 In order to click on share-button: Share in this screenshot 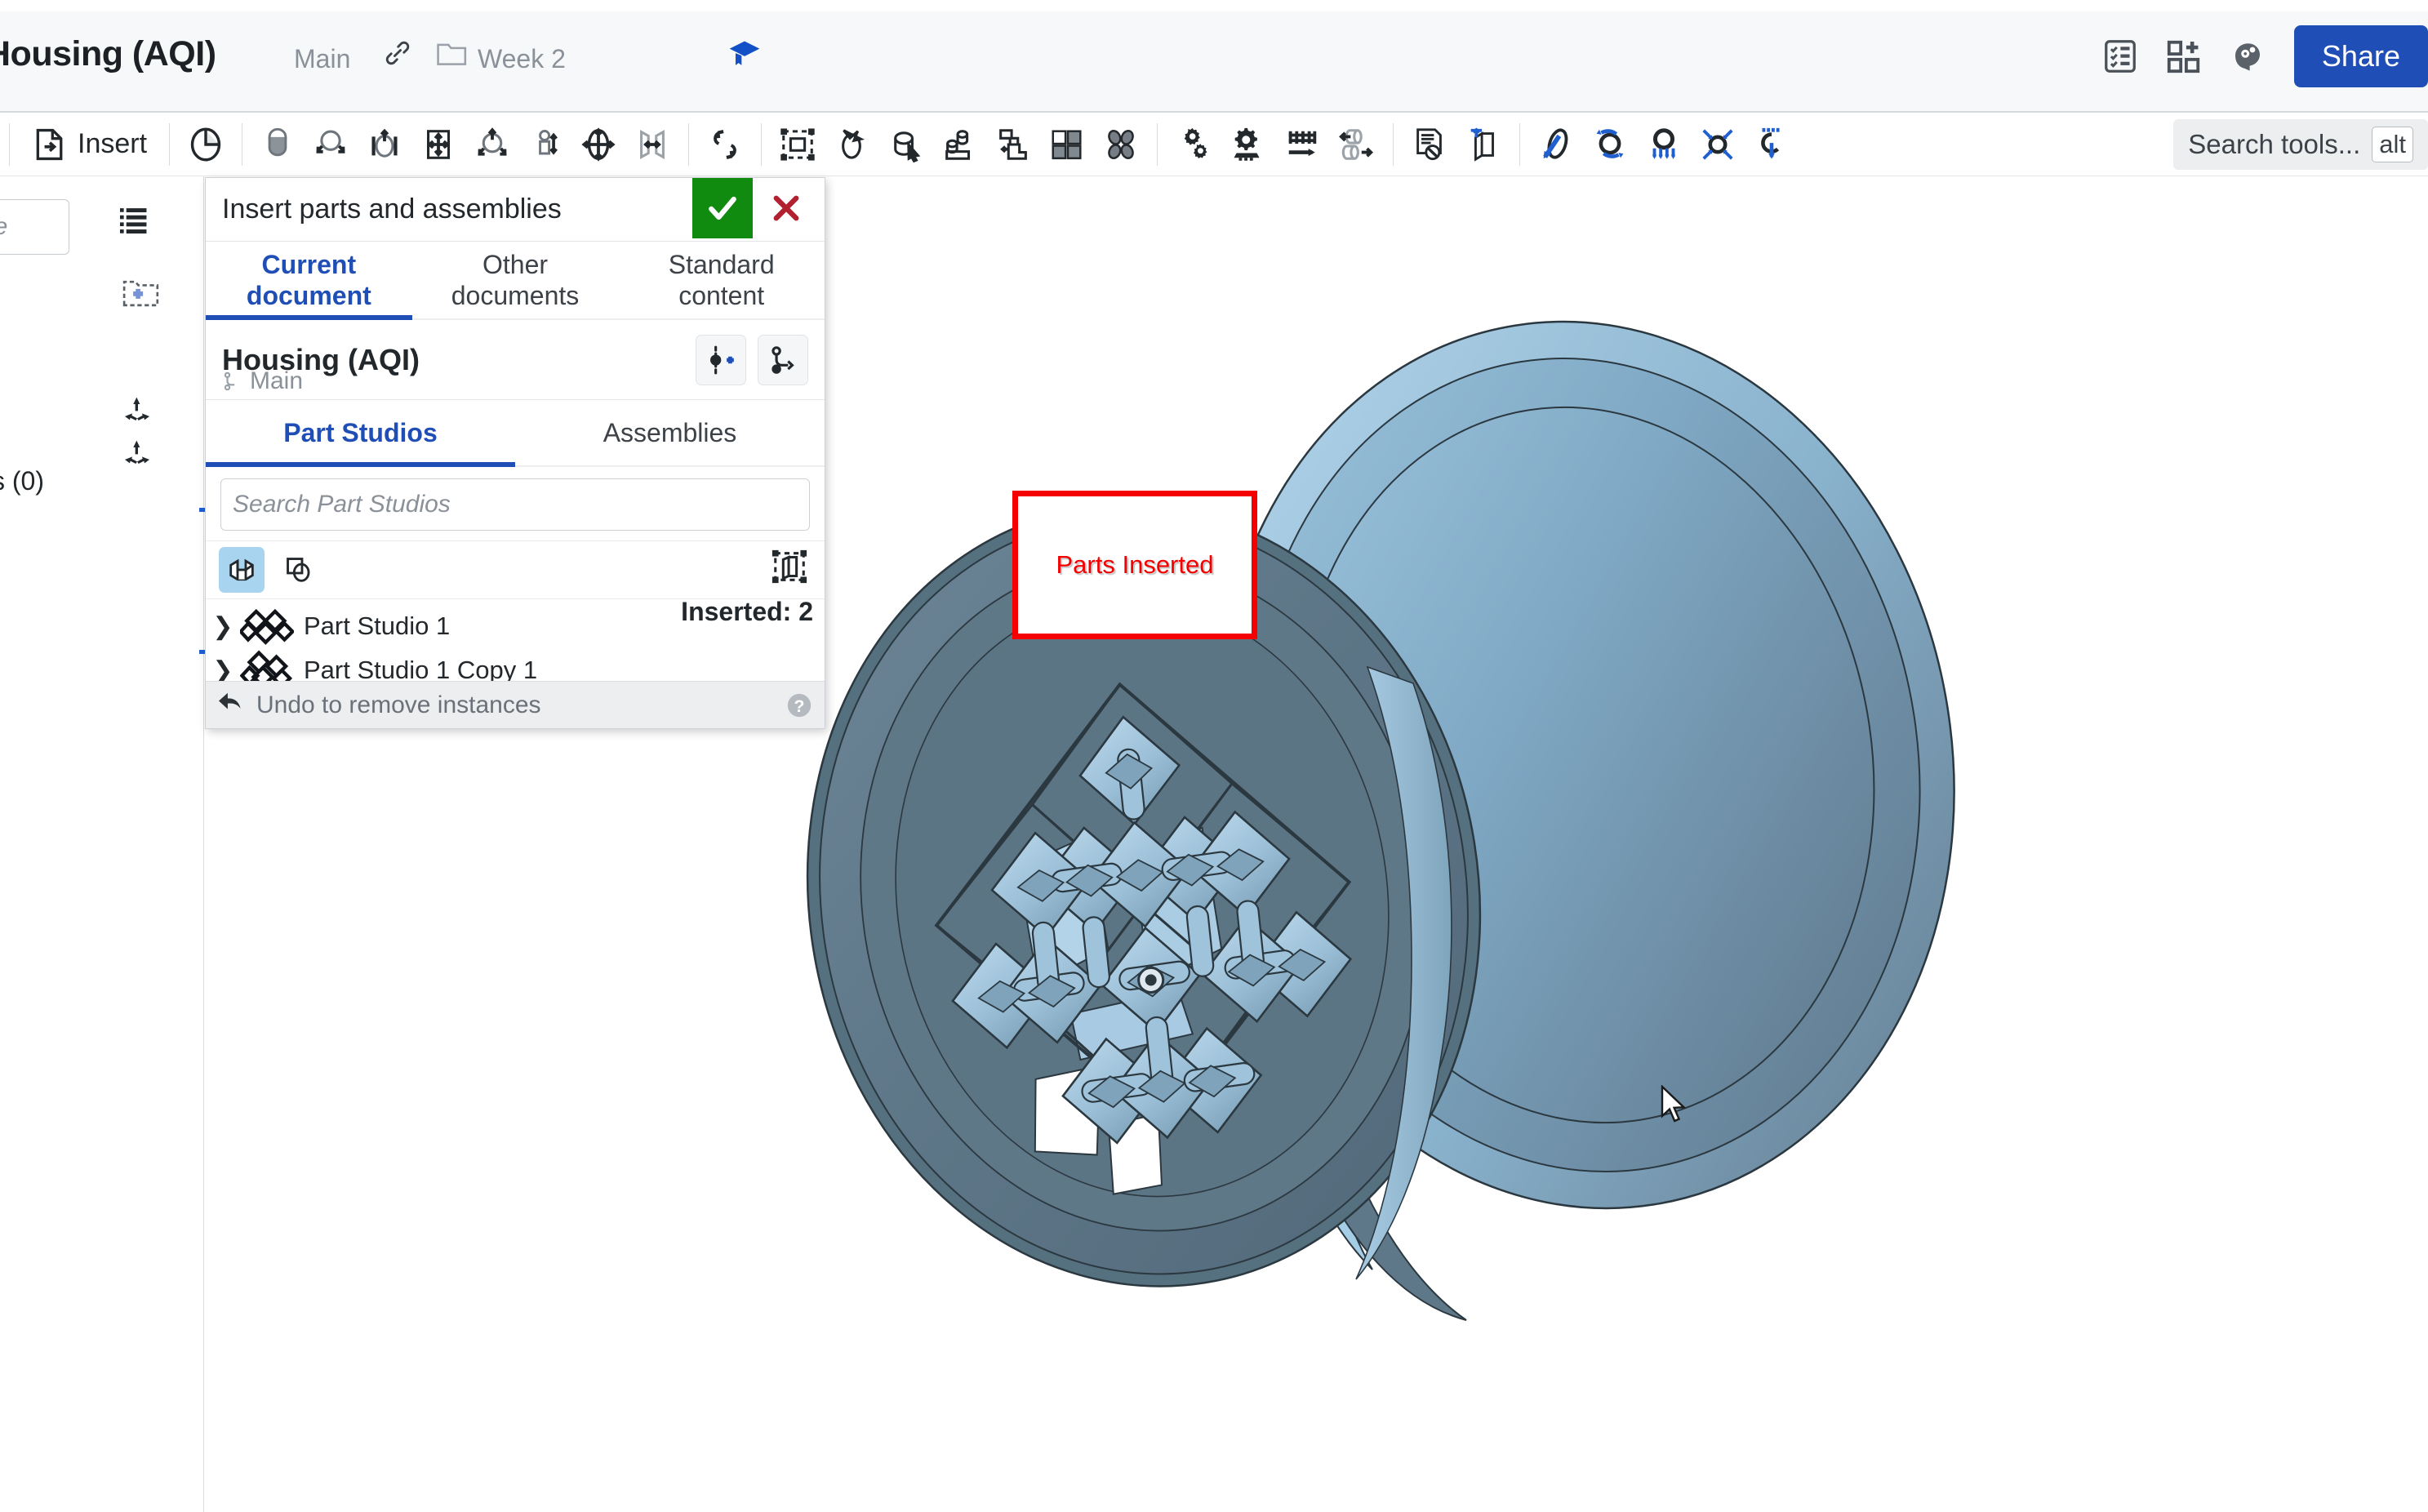, I will do `click(2360, 56)`.